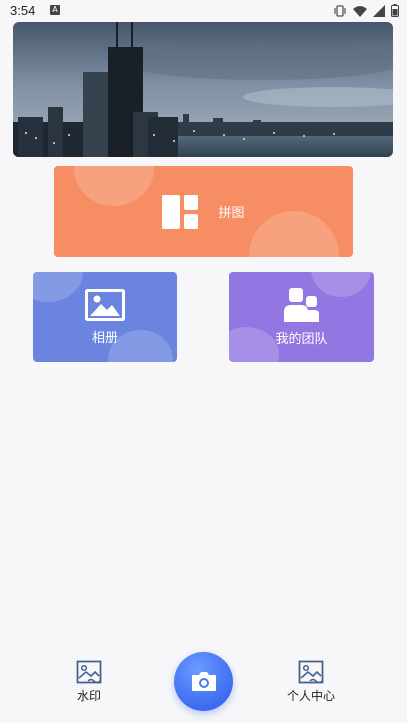 The height and width of the screenshot is (723, 407). Describe the element at coordinates (301, 339) in the screenshot. I see `team-label: 我的团队` at that location.